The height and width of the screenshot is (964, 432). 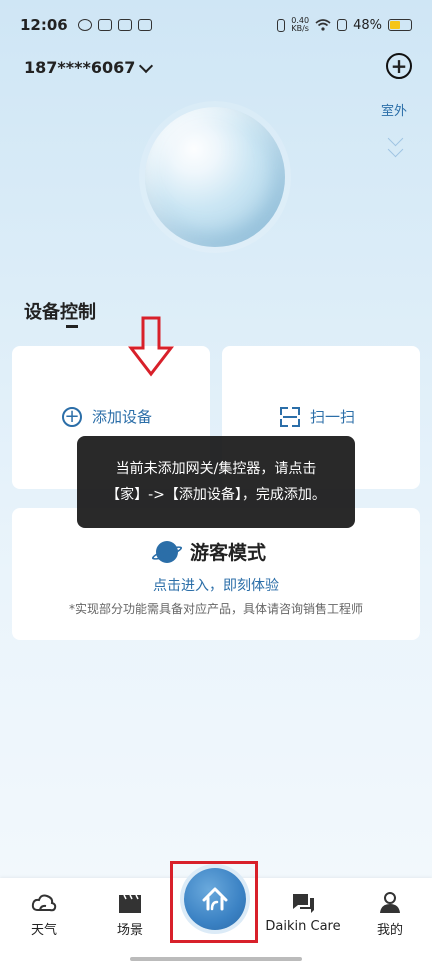 I want to click on home-highlight-box, so click(x=214, y=902).